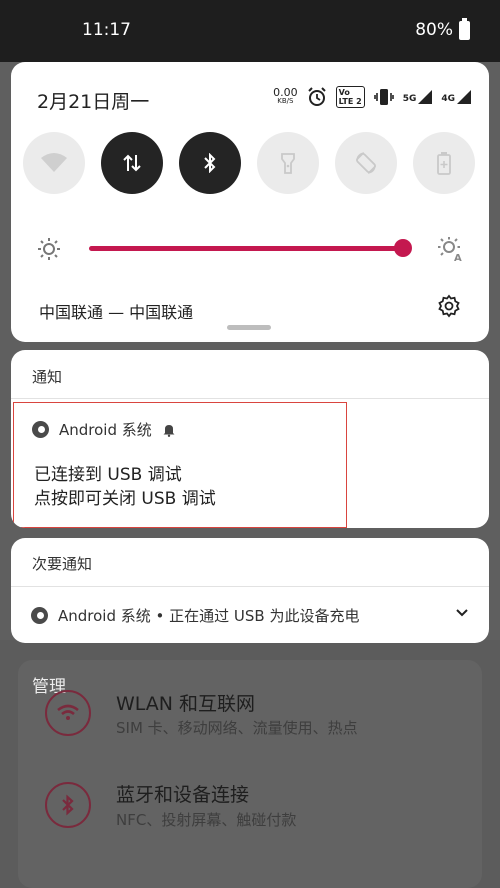  I want to click on status-bar: 11:17 80%, so click(250, 31).